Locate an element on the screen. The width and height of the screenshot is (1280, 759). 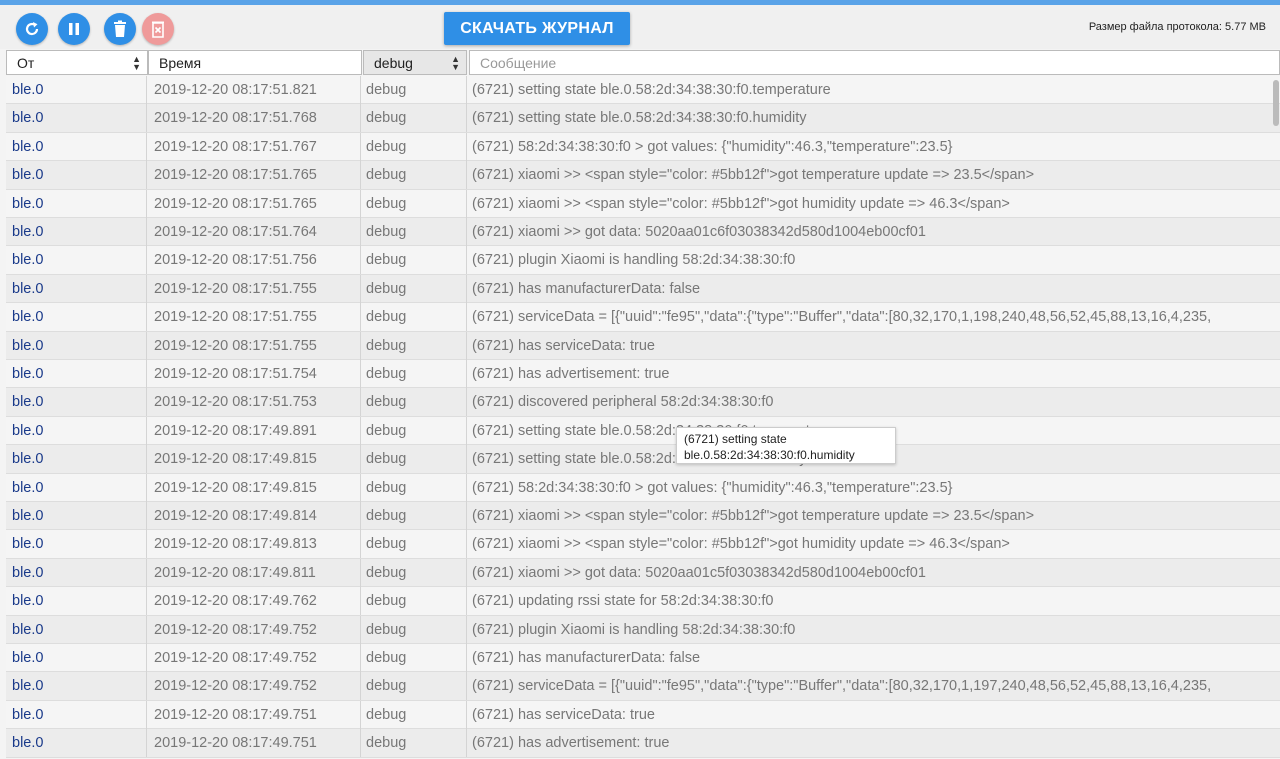
delete-log-button is located at coordinates (158, 29).